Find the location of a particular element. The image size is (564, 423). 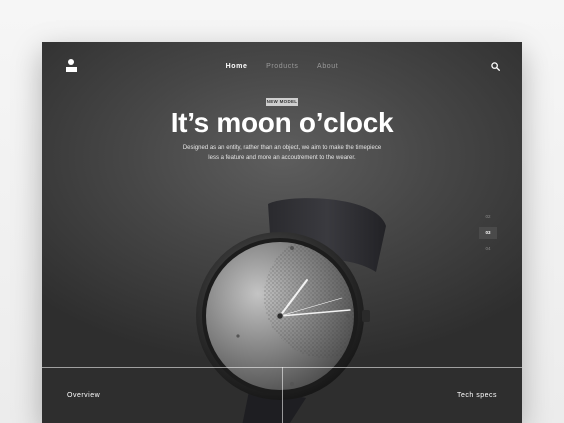

pager-current: 03 is located at coordinates (488, 233).